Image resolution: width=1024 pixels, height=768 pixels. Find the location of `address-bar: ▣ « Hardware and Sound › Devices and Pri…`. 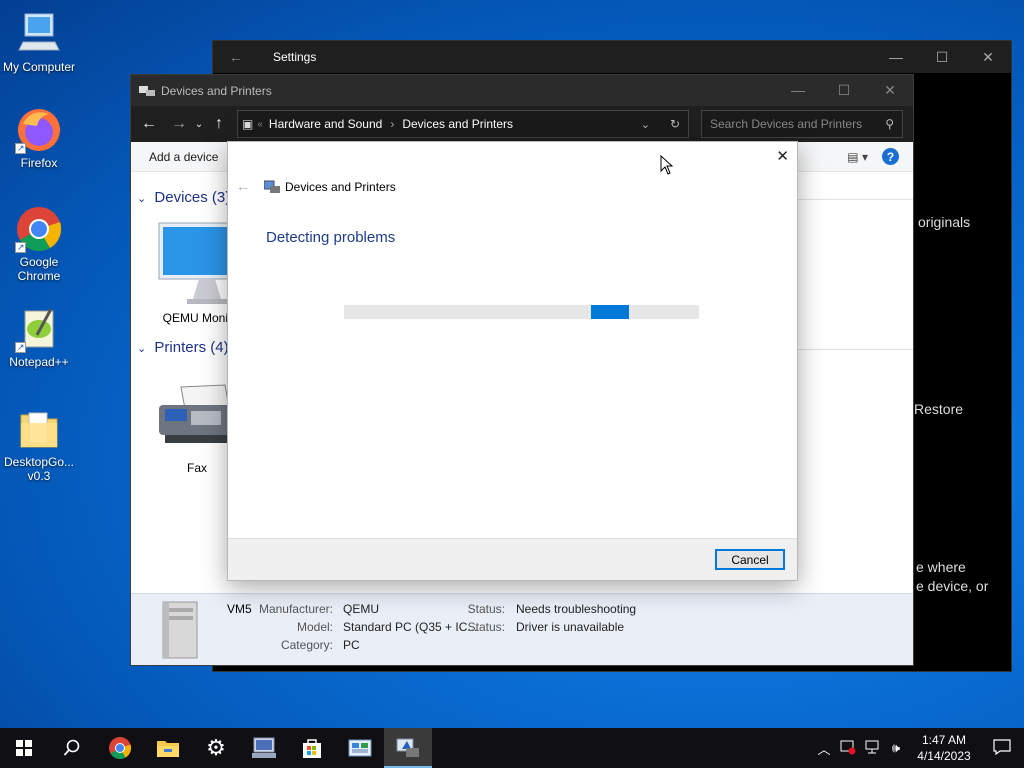

address-bar: ▣ « Hardware and Sound › Devices and Pri… is located at coordinates (463, 124).